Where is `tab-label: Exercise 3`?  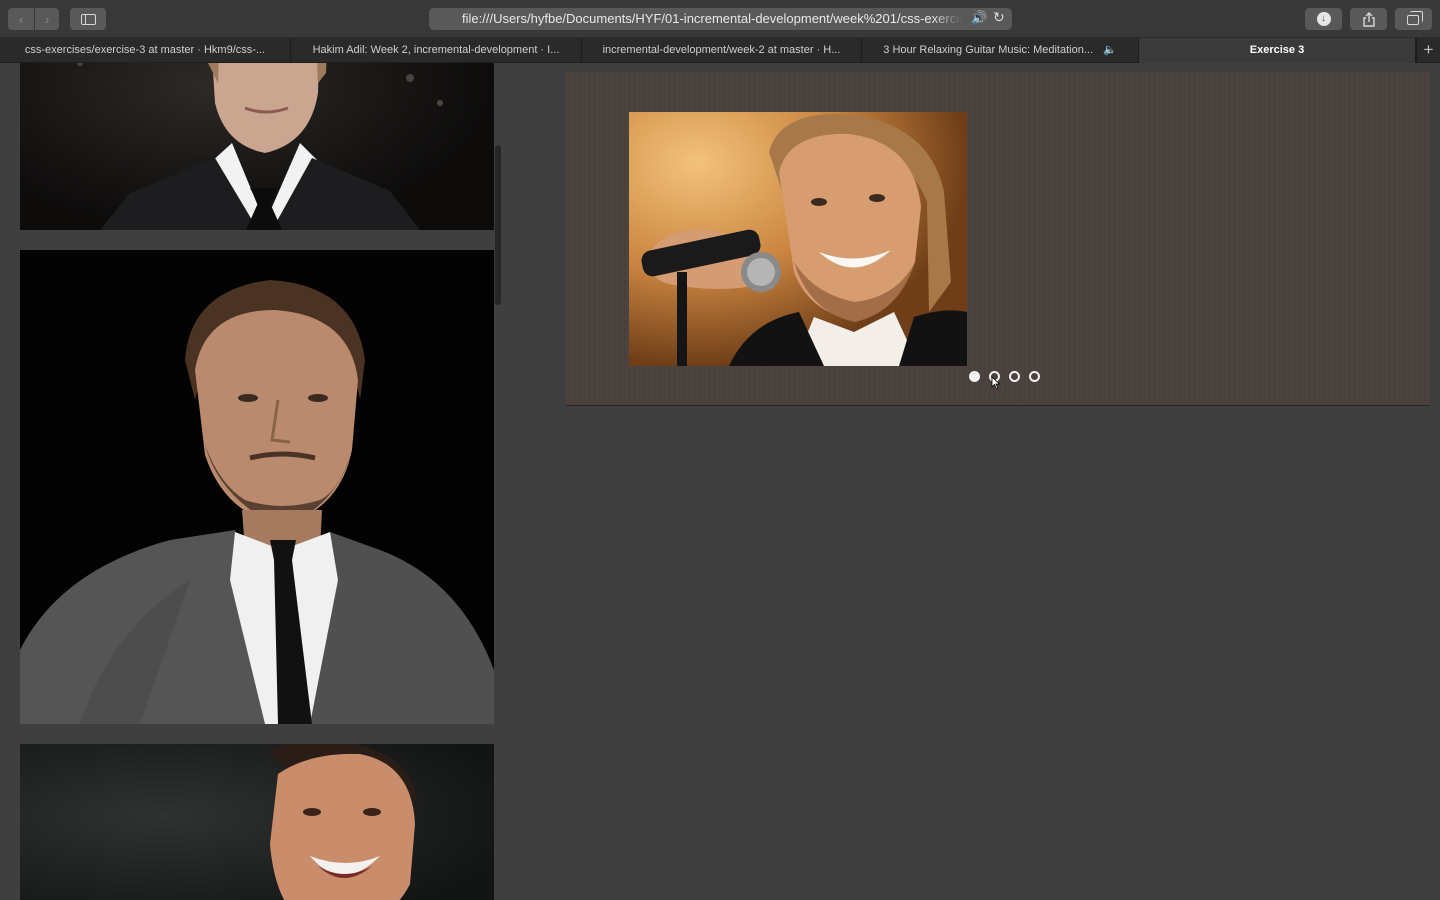
tab-label: Exercise 3 is located at coordinates (1277, 50).